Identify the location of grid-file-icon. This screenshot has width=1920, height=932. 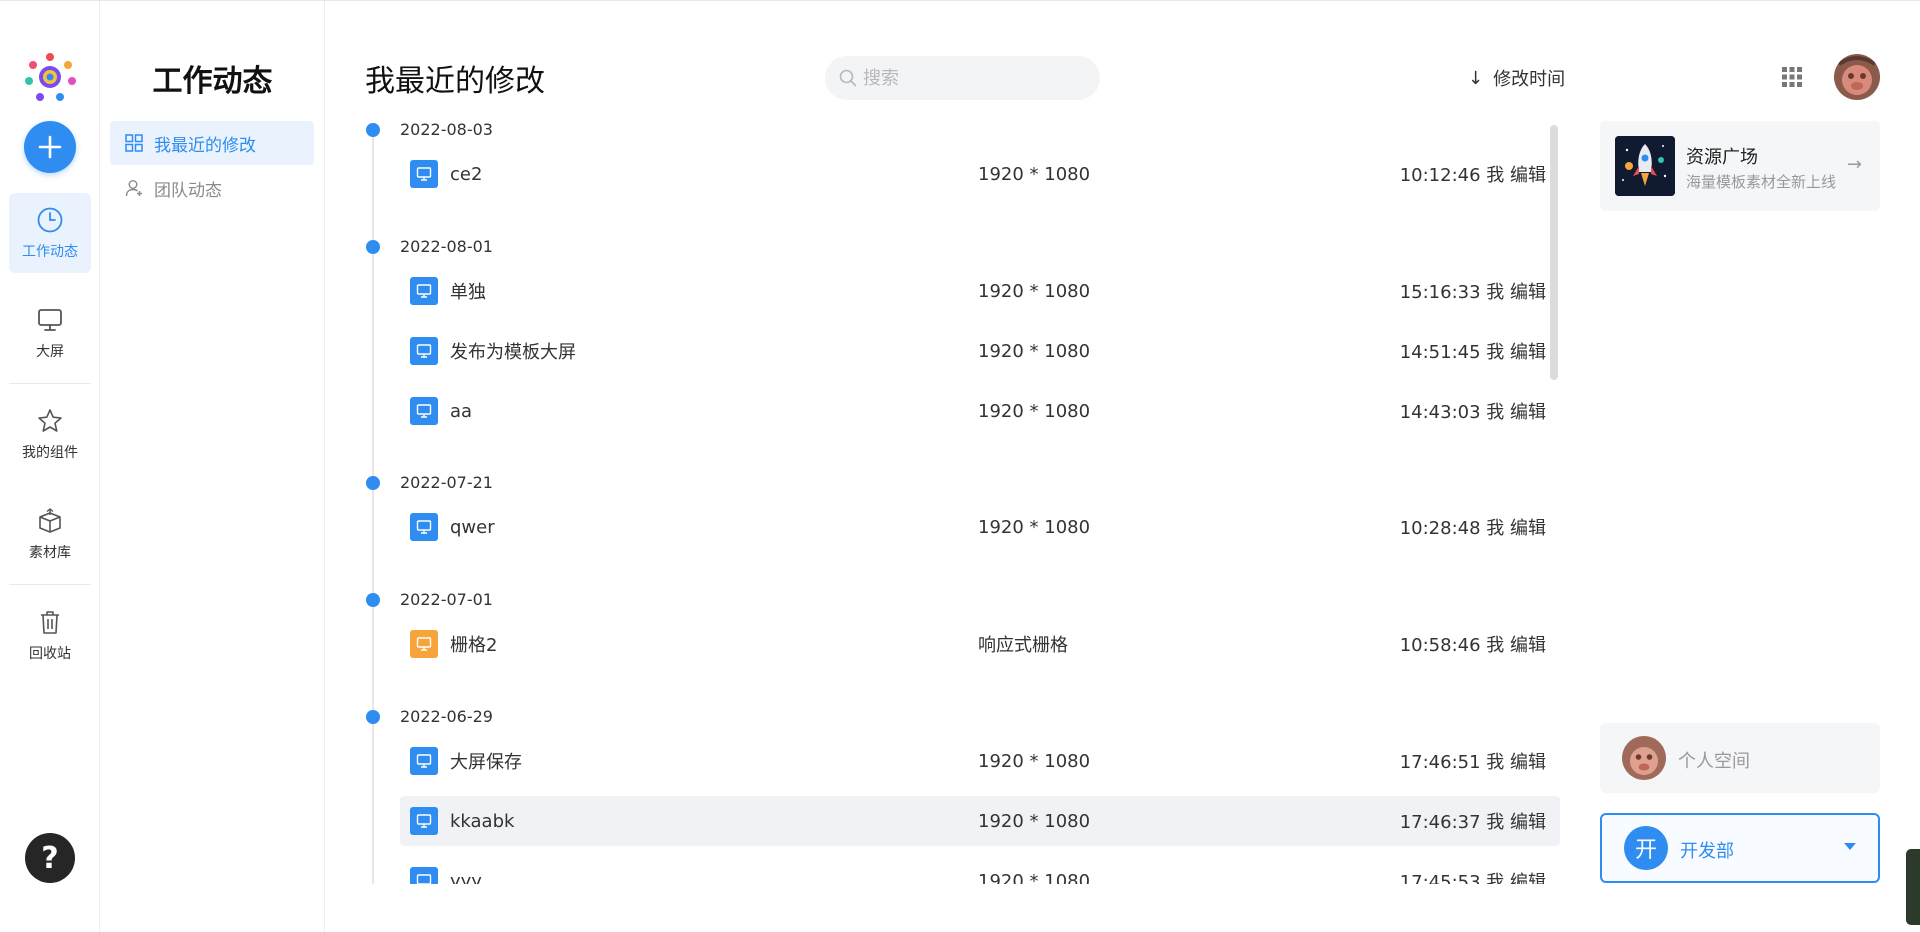
(424, 644).